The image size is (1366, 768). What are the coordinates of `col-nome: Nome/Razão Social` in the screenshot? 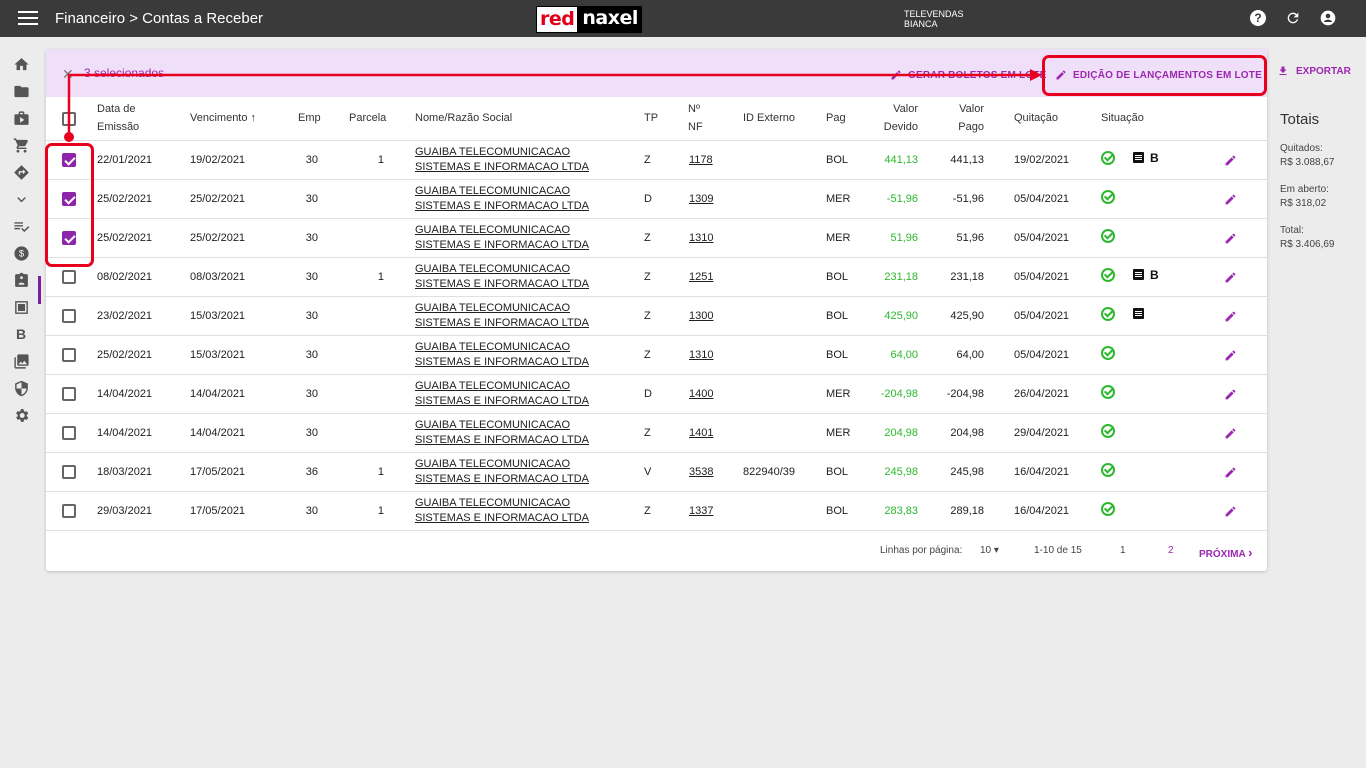 It's located at (463, 118).